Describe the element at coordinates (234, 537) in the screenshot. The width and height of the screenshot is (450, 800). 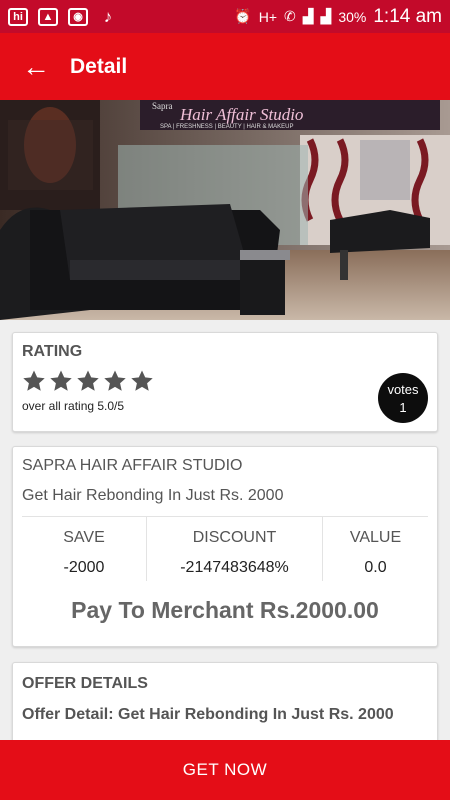
I see `discount-label: DISCOUNT` at that location.